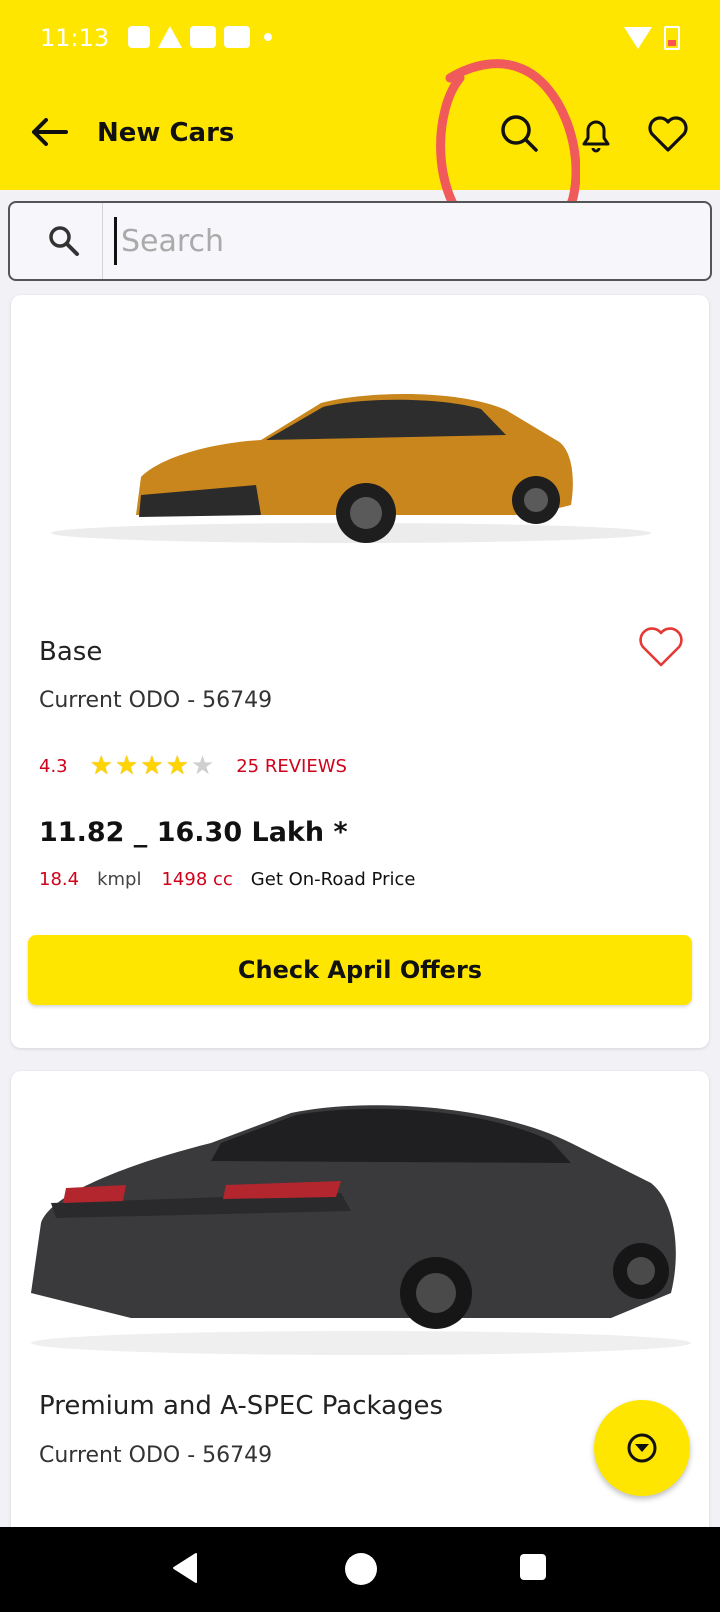  What do you see at coordinates (170, 37) in the screenshot?
I see `warning-icon` at bounding box center [170, 37].